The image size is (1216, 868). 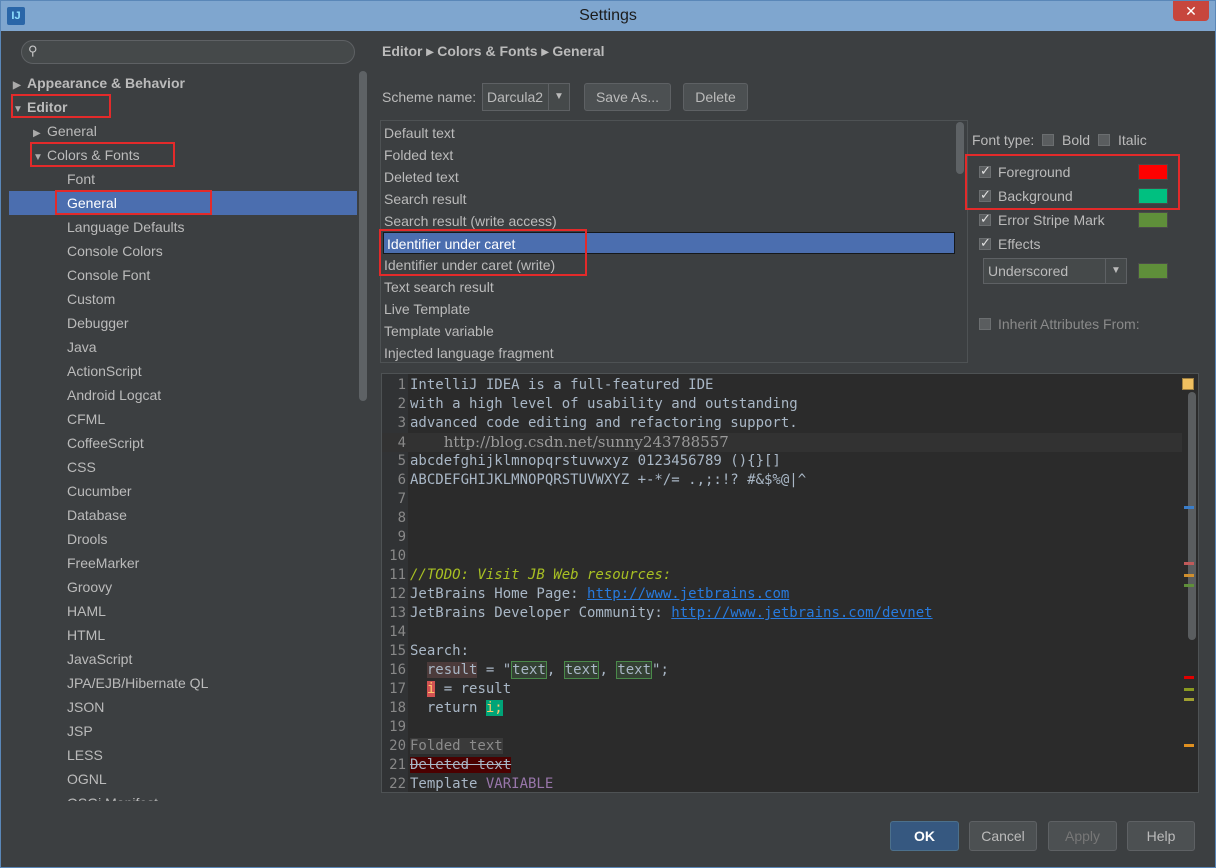 I want to click on error-stripe-label: Error Stripe Mark, so click(x=1051, y=220).